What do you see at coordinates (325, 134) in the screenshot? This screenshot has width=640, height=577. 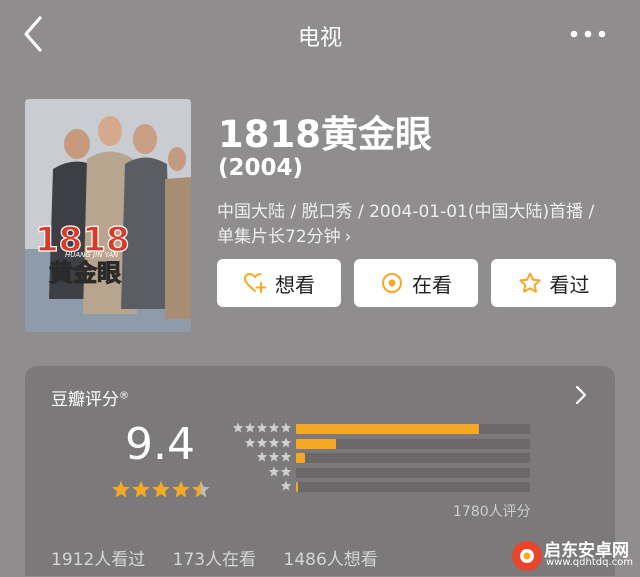 I see `show-title: 1818黄金眼` at bounding box center [325, 134].